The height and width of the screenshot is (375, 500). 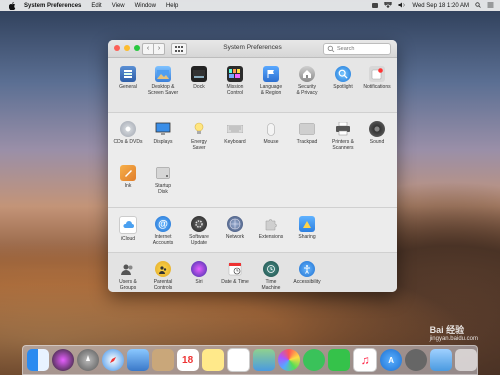 I want to click on menu-view: View, so click(x=118, y=6).